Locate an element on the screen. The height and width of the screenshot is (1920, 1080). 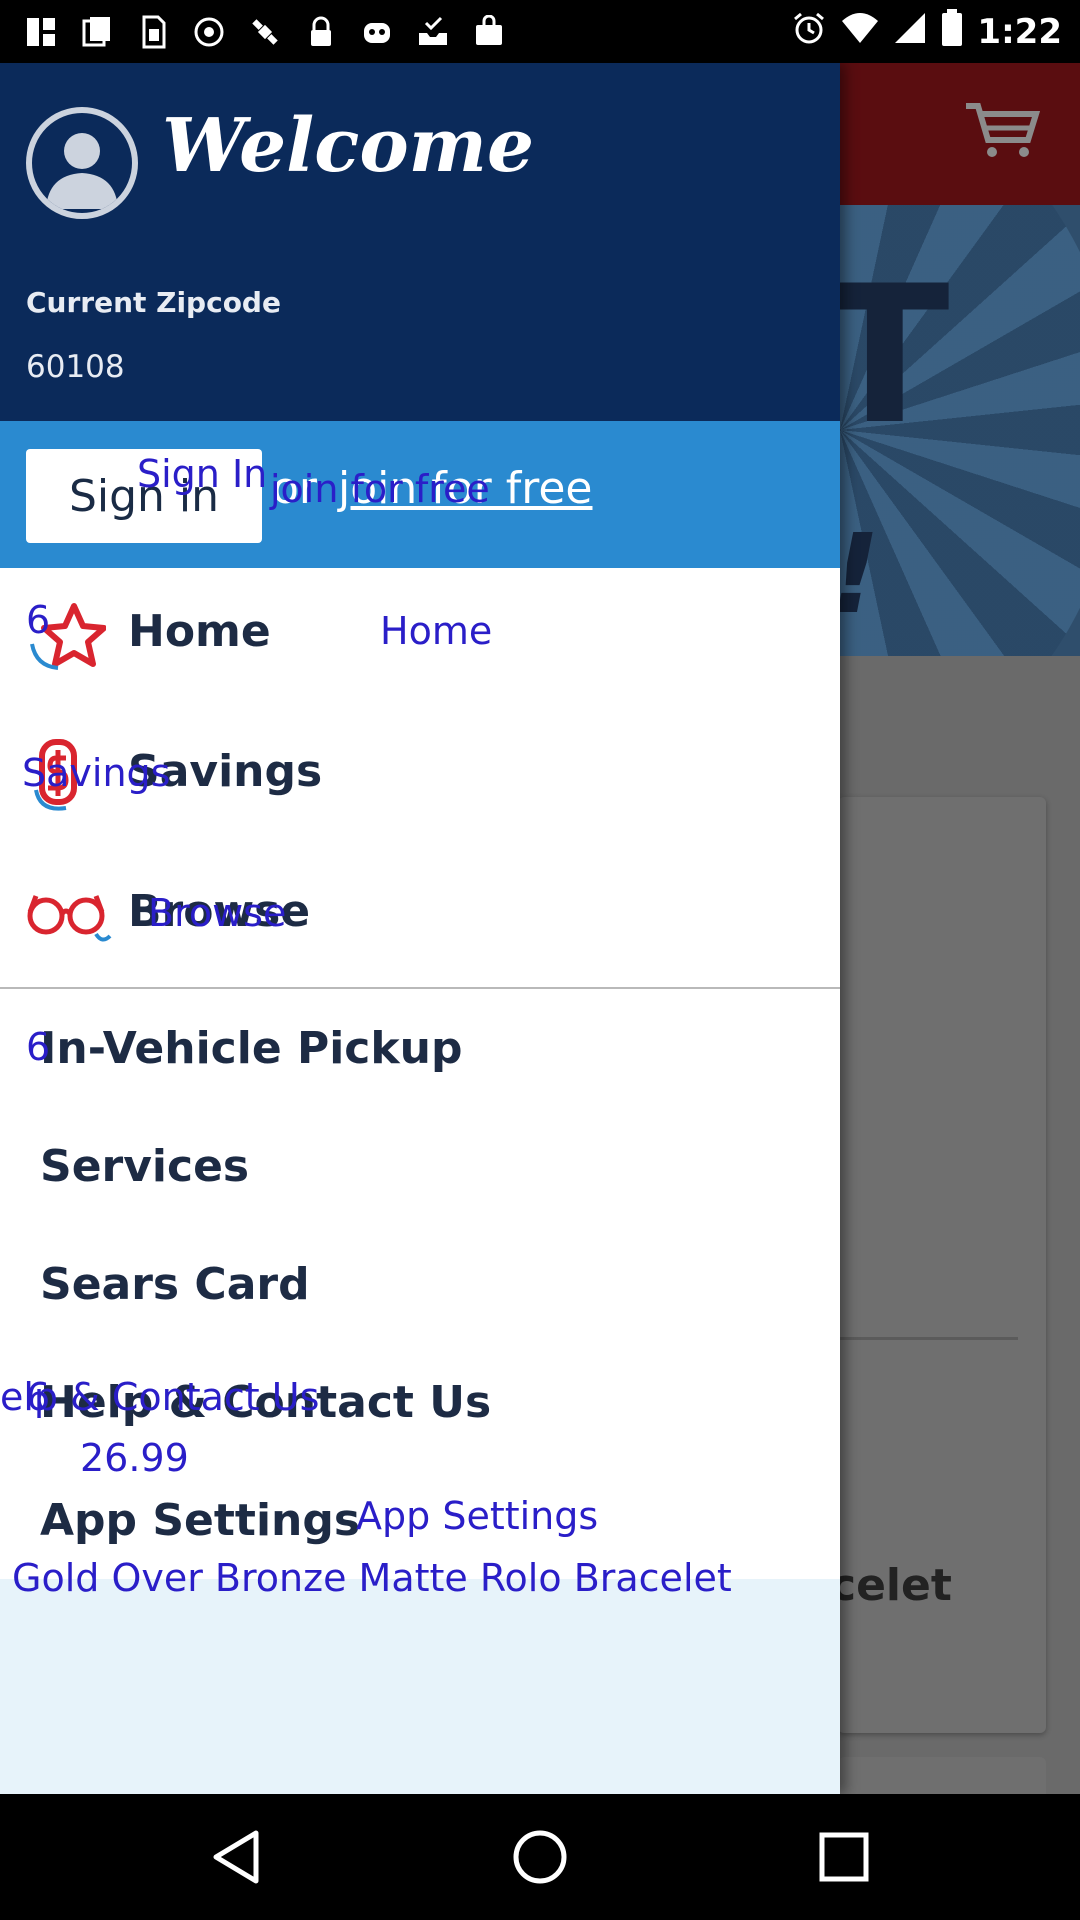
background-product-title: celet is located at coordinates (891, 1585).